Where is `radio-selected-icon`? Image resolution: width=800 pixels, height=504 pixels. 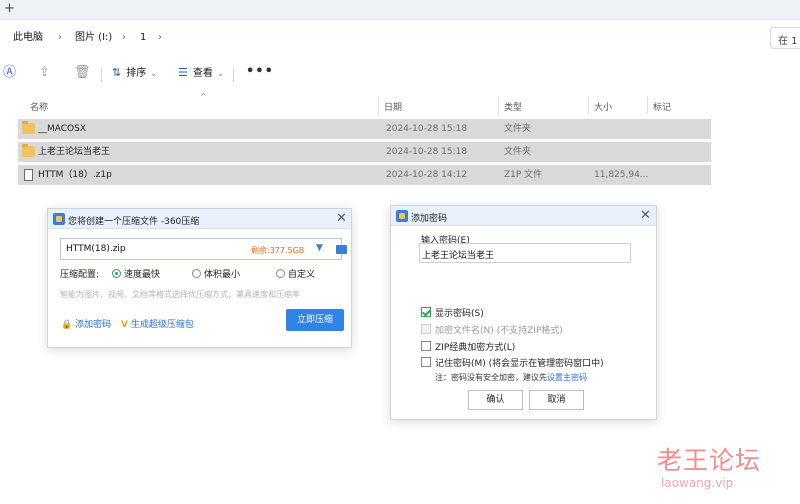
radio-selected-icon is located at coordinates (116, 273).